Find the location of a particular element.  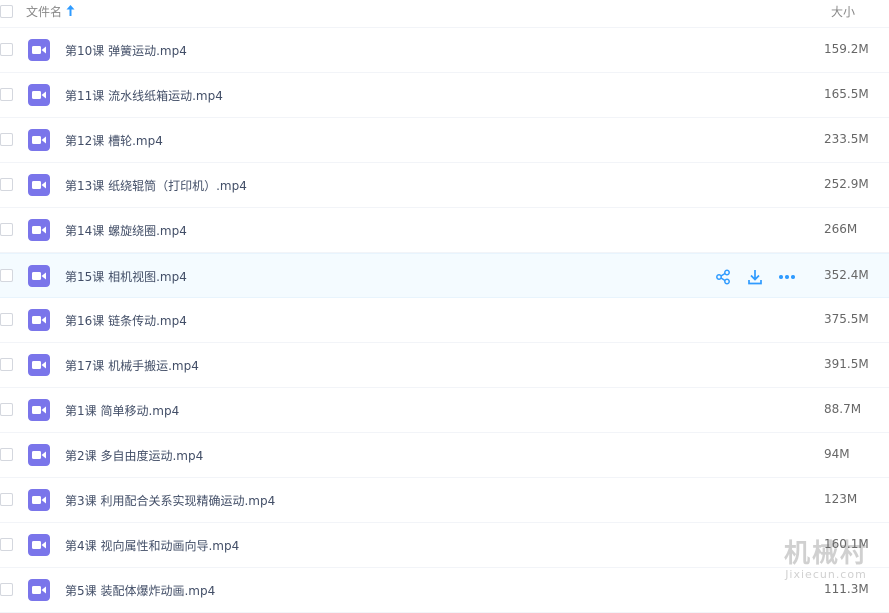

share-icon is located at coordinates (723, 277).